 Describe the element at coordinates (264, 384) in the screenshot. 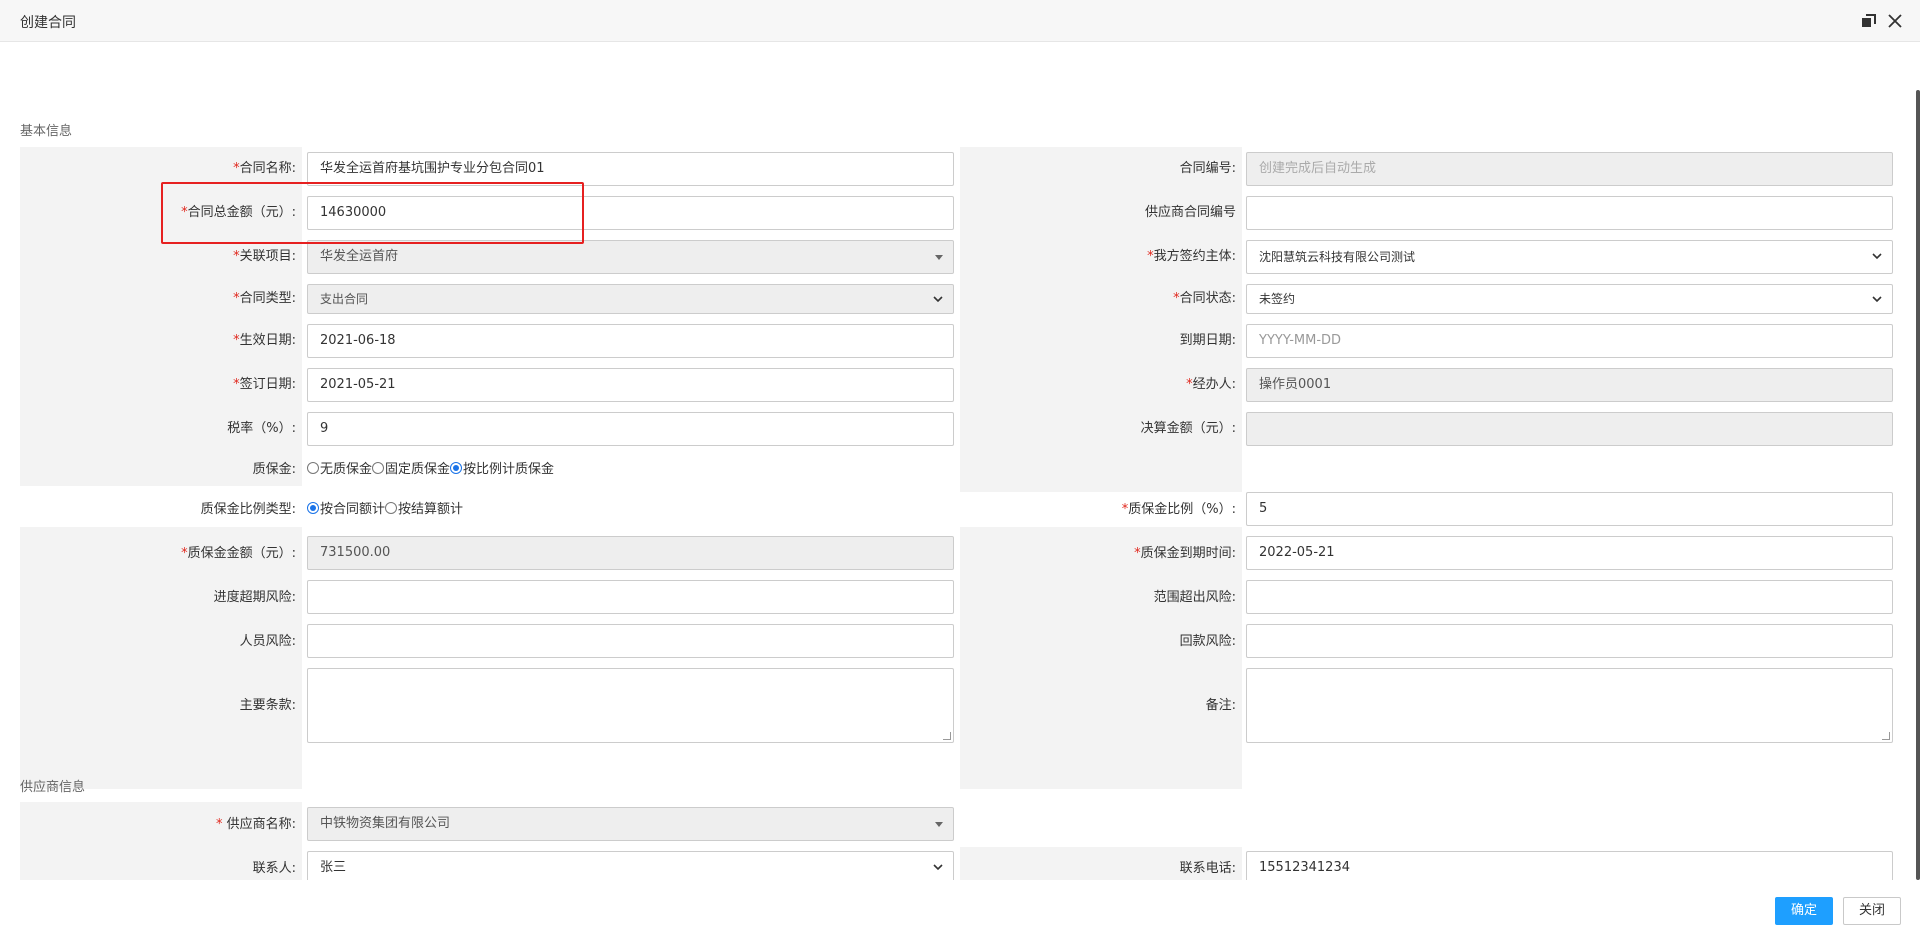

I see `sign-date-label: *签订日期:` at that location.